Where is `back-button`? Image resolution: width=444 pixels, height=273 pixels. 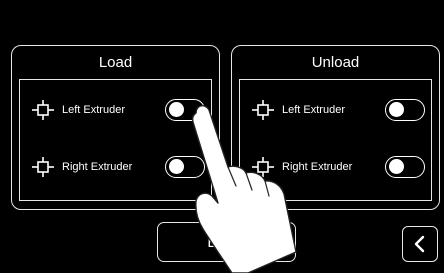 back-button is located at coordinates (420, 244).